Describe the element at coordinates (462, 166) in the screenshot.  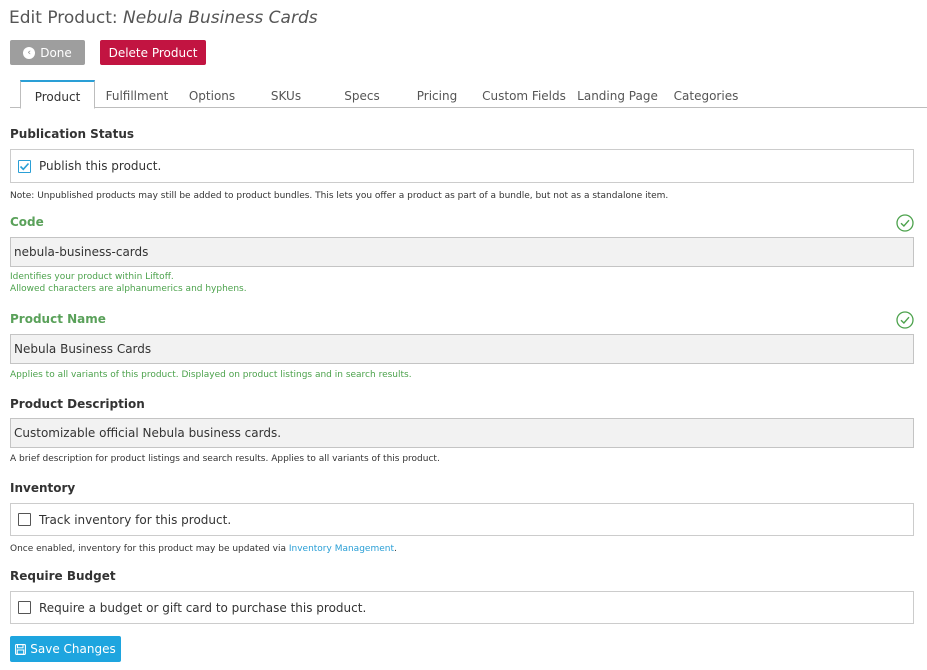
I see `publish-row: Publish this product.` at that location.